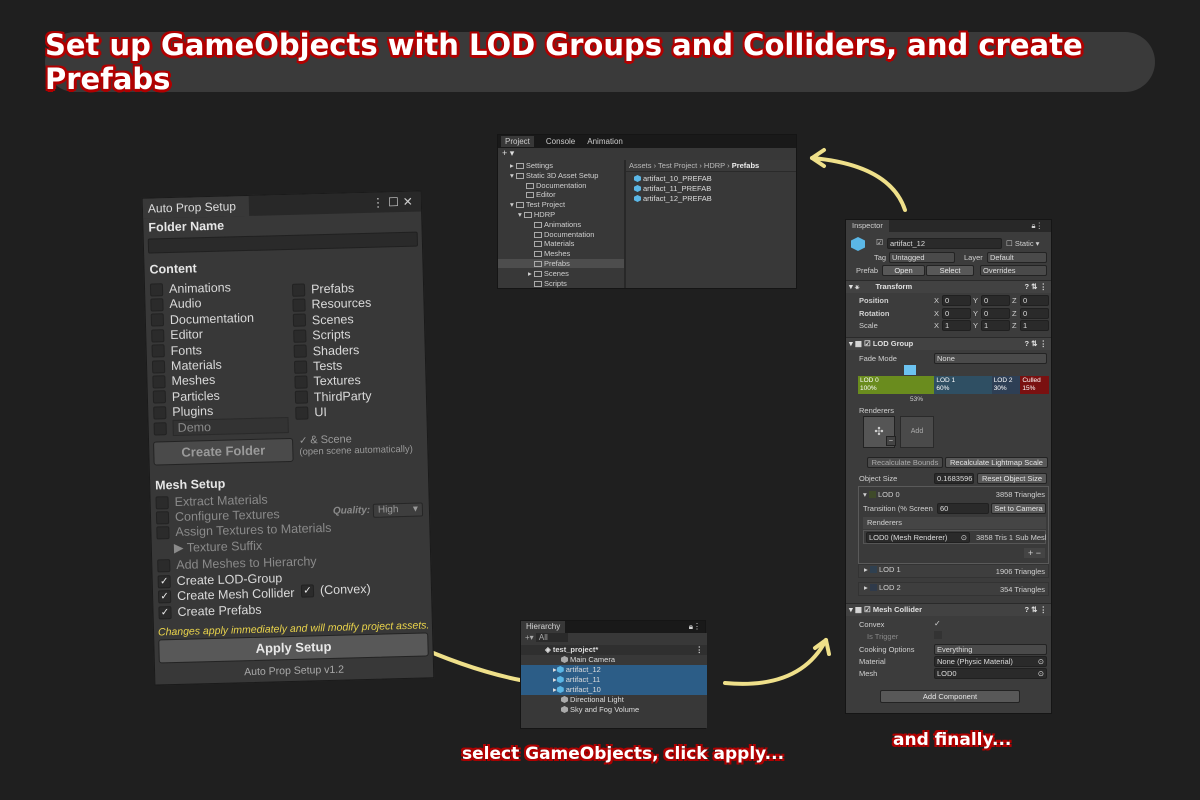  What do you see at coordinates (165, 612) in the screenshot?
I see `create-prefabs-checkbox: ✓` at bounding box center [165, 612].